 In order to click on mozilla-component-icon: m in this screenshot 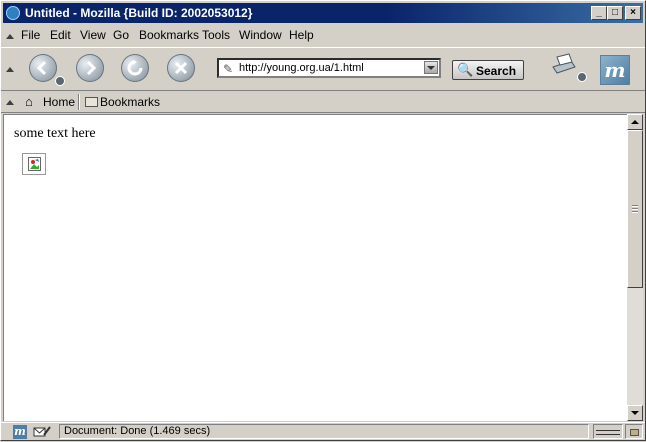, I will do `click(20, 432)`.